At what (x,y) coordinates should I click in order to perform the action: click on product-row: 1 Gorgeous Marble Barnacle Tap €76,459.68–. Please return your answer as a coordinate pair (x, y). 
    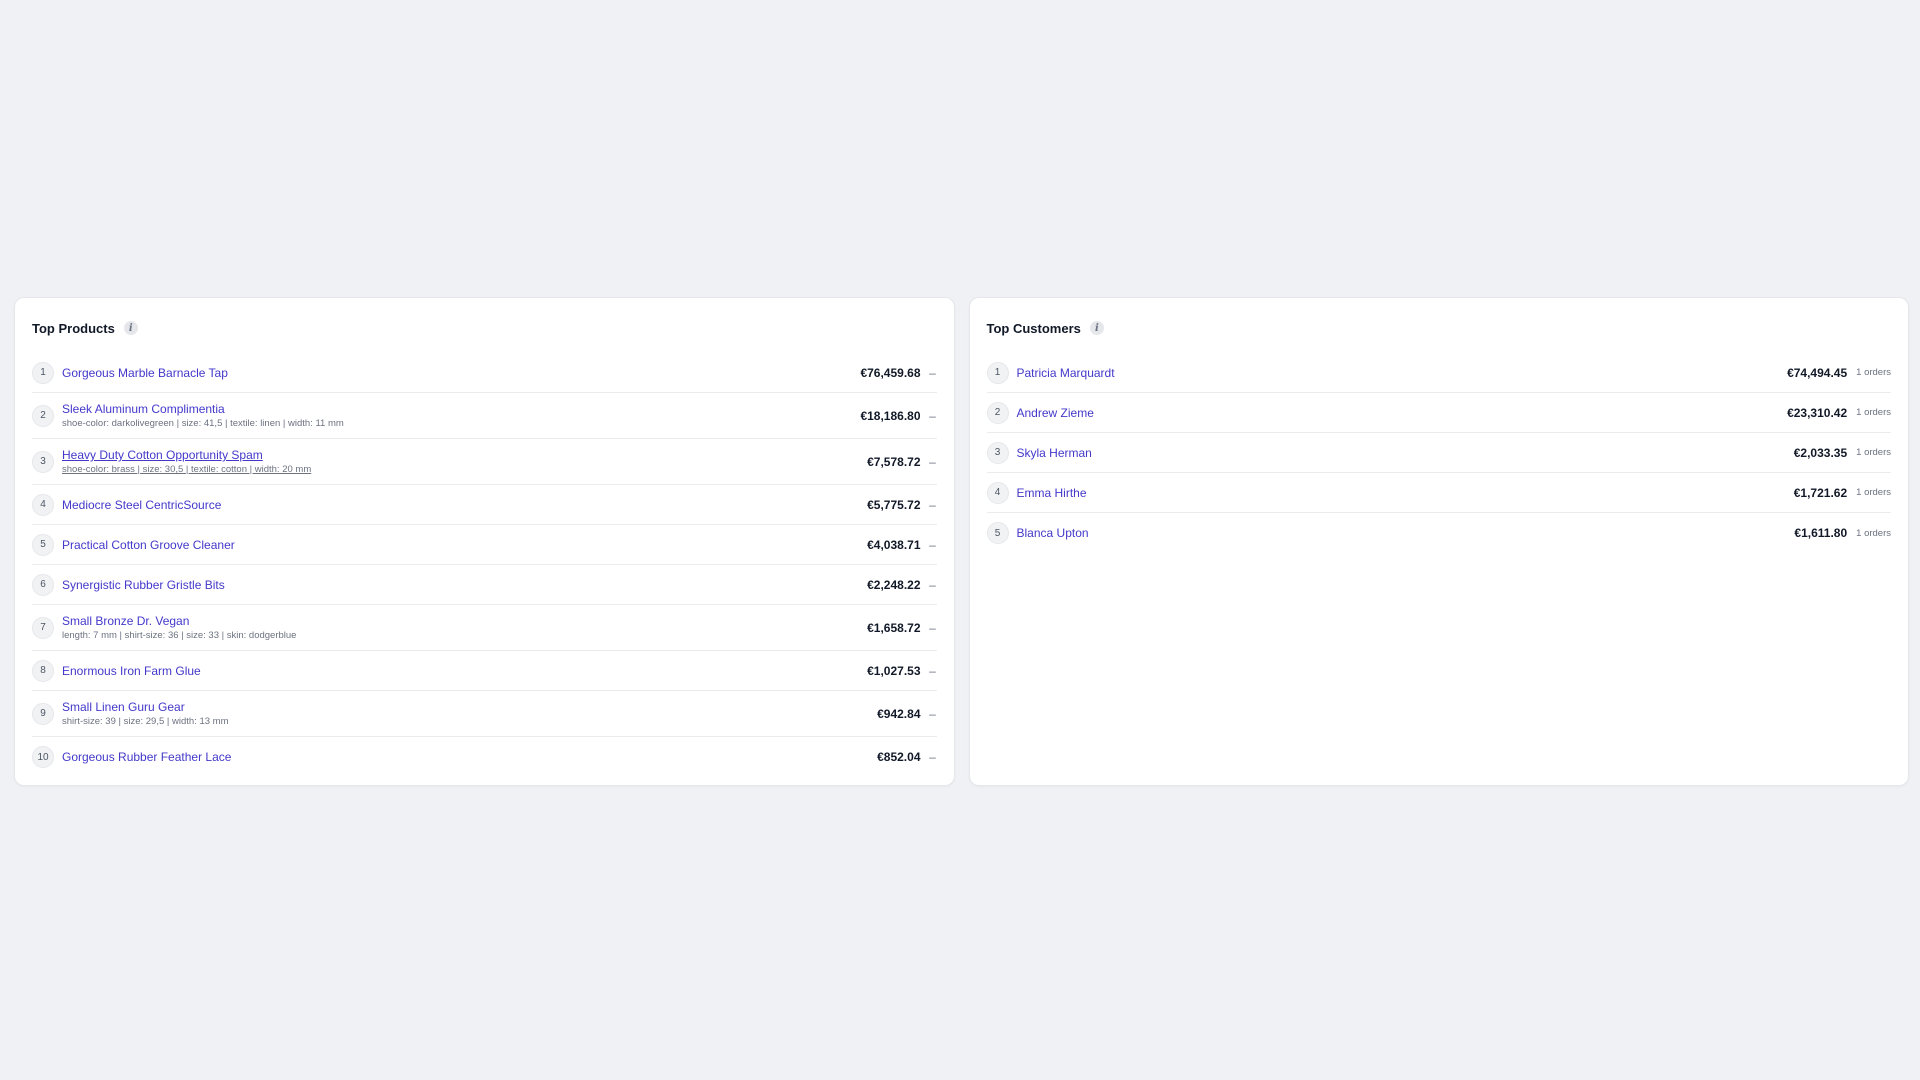
    Looking at the image, I should click on (484, 373).